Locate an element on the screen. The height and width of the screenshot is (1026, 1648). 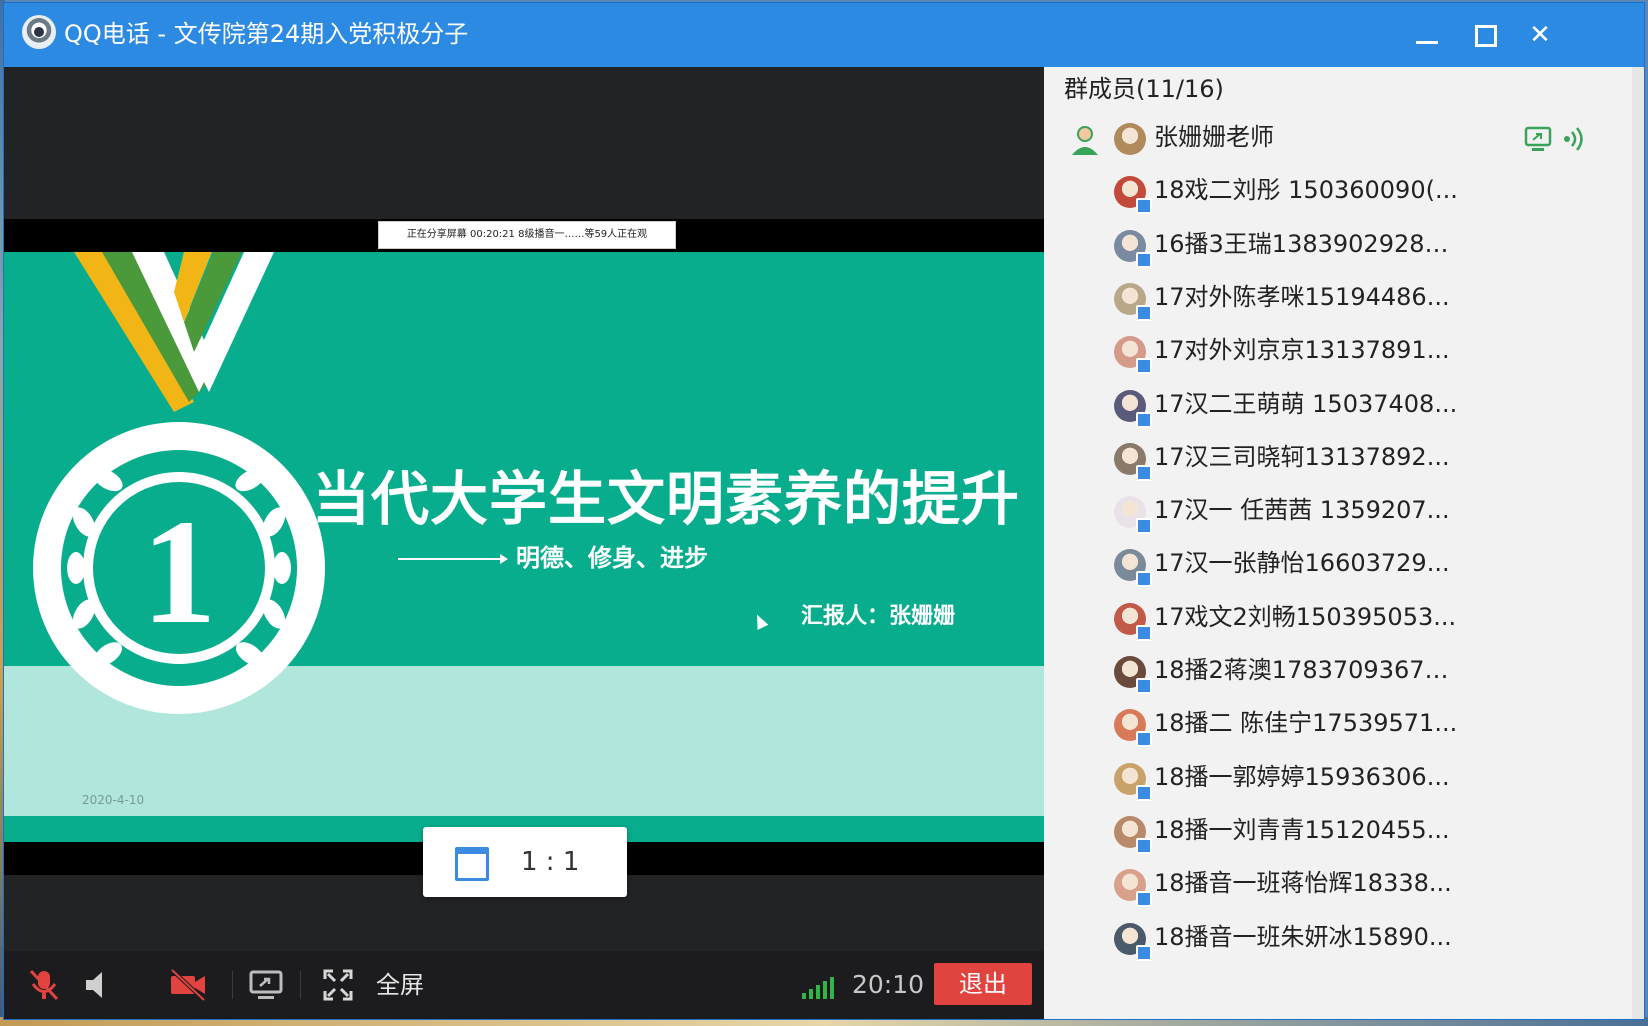
medal-number: 1 is located at coordinates (179, 572).